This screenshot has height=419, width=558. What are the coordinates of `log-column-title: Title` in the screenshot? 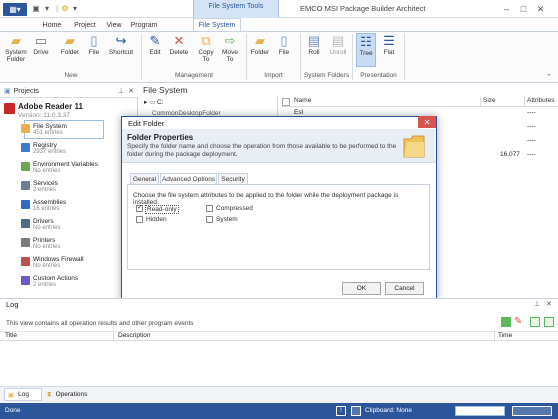 It's located at (11, 335).